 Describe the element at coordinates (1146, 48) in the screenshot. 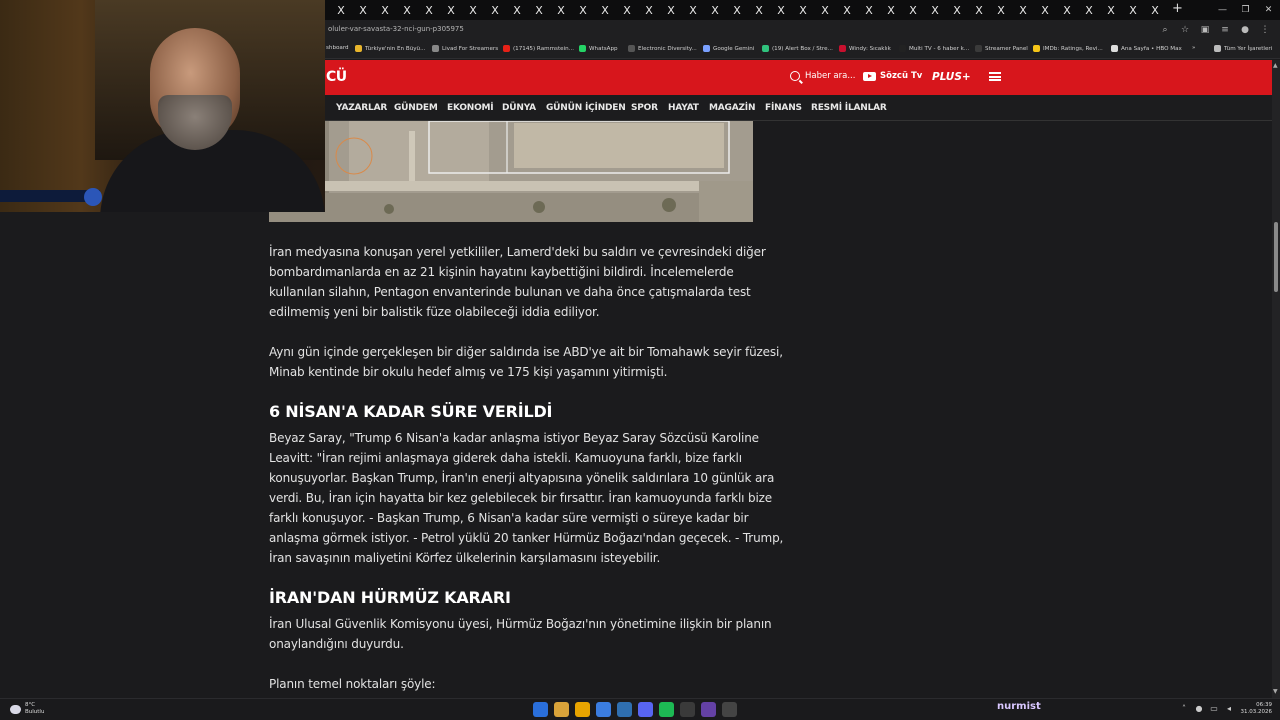

I see `bookmark-item: Ana Sayfa • HBO Max` at that location.